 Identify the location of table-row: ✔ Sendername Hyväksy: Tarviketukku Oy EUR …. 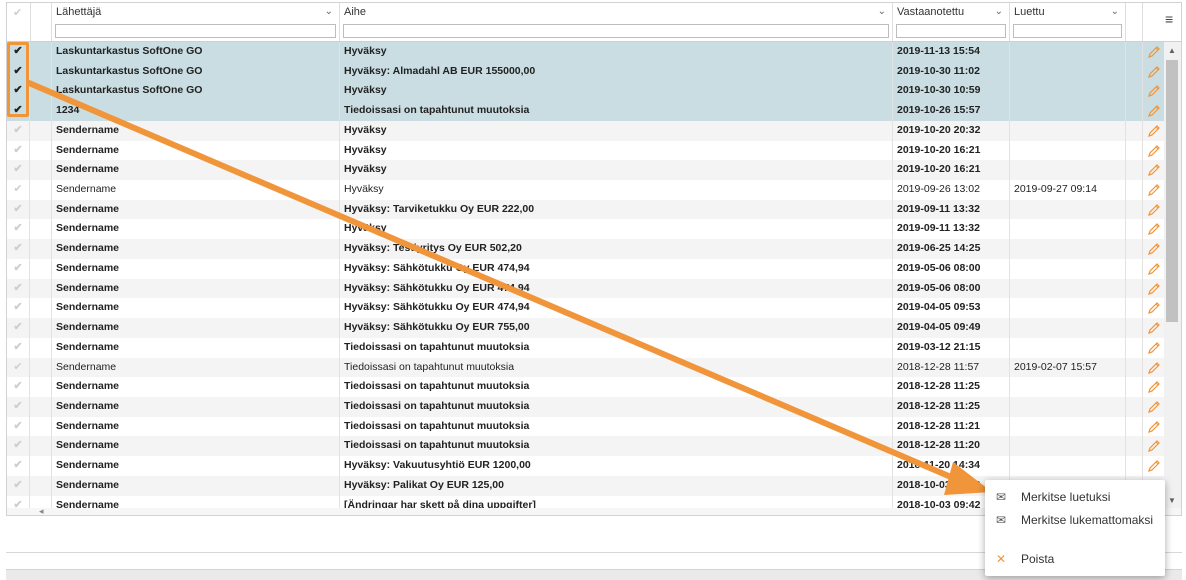
(585, 209).